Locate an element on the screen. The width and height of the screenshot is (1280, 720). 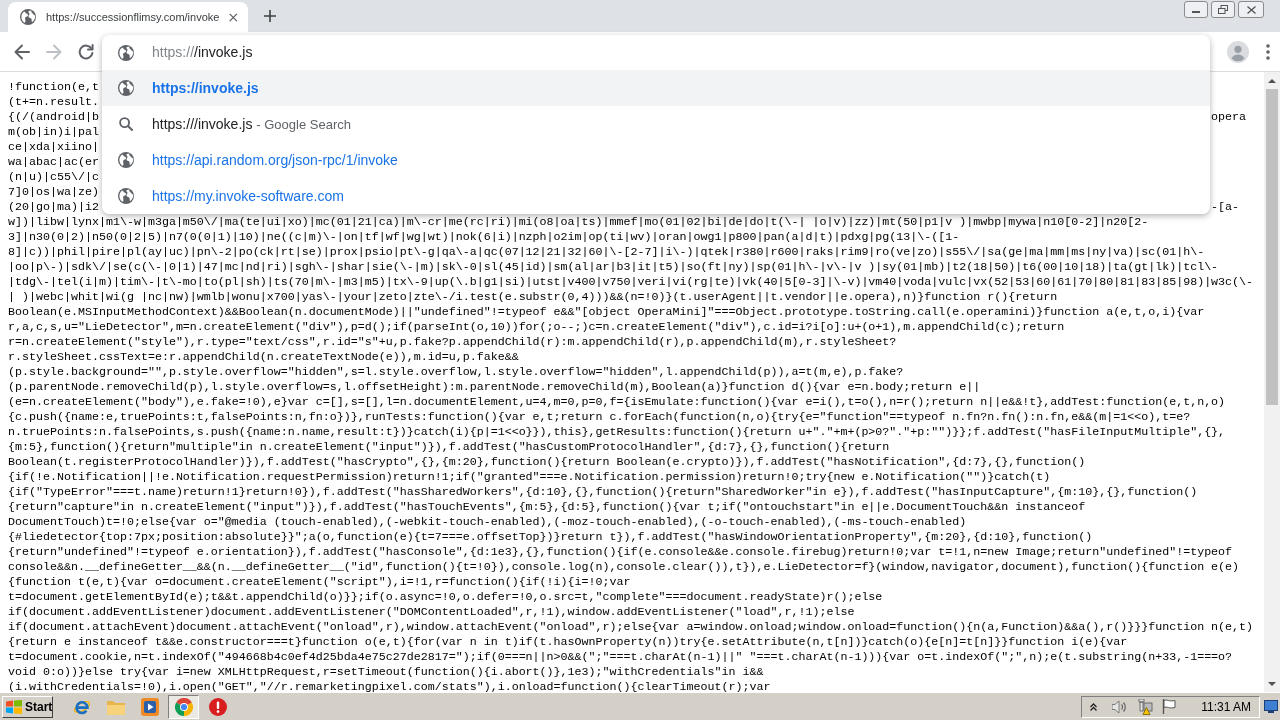
code-line: void 0:o))}else try{var i=new XMLHttpRequest,r=setTimeout(function(){i.abort()},1e3);"withCredentials"in i&& is located at coordinates (386, 672).